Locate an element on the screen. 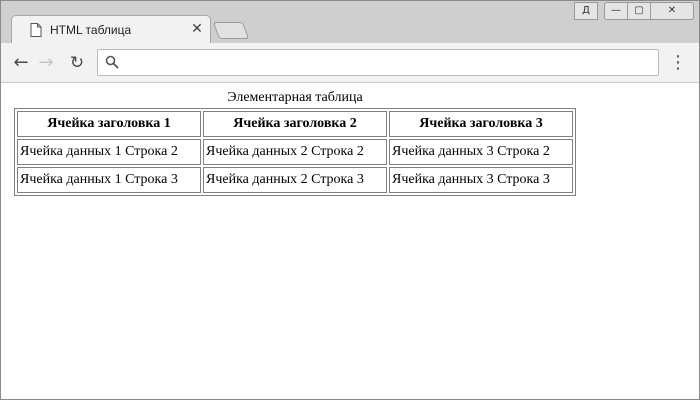 This screenshot has width=700, height=400. table-cell: Ячейка данных 3 Строка 3 is located at coordinates (481, 180).